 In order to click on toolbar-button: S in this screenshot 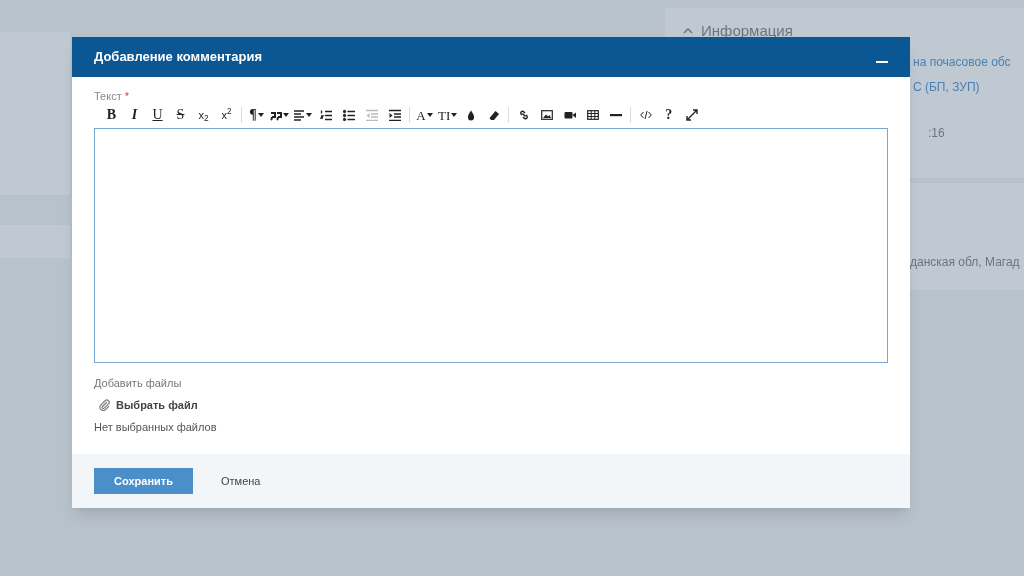, I will do `click(180, 115)`.